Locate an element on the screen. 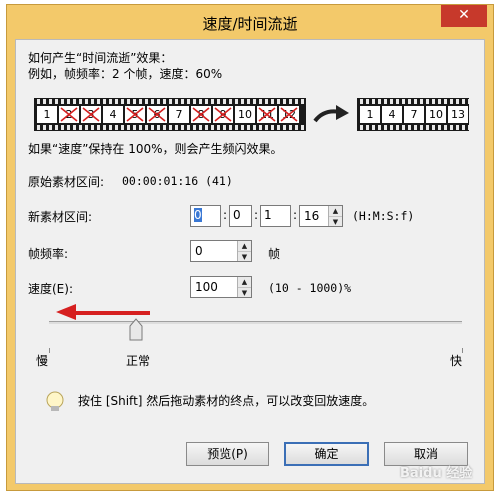 This screenshot has width=500, height=495. film-frame: 11 is located at coordinates (267, 114).